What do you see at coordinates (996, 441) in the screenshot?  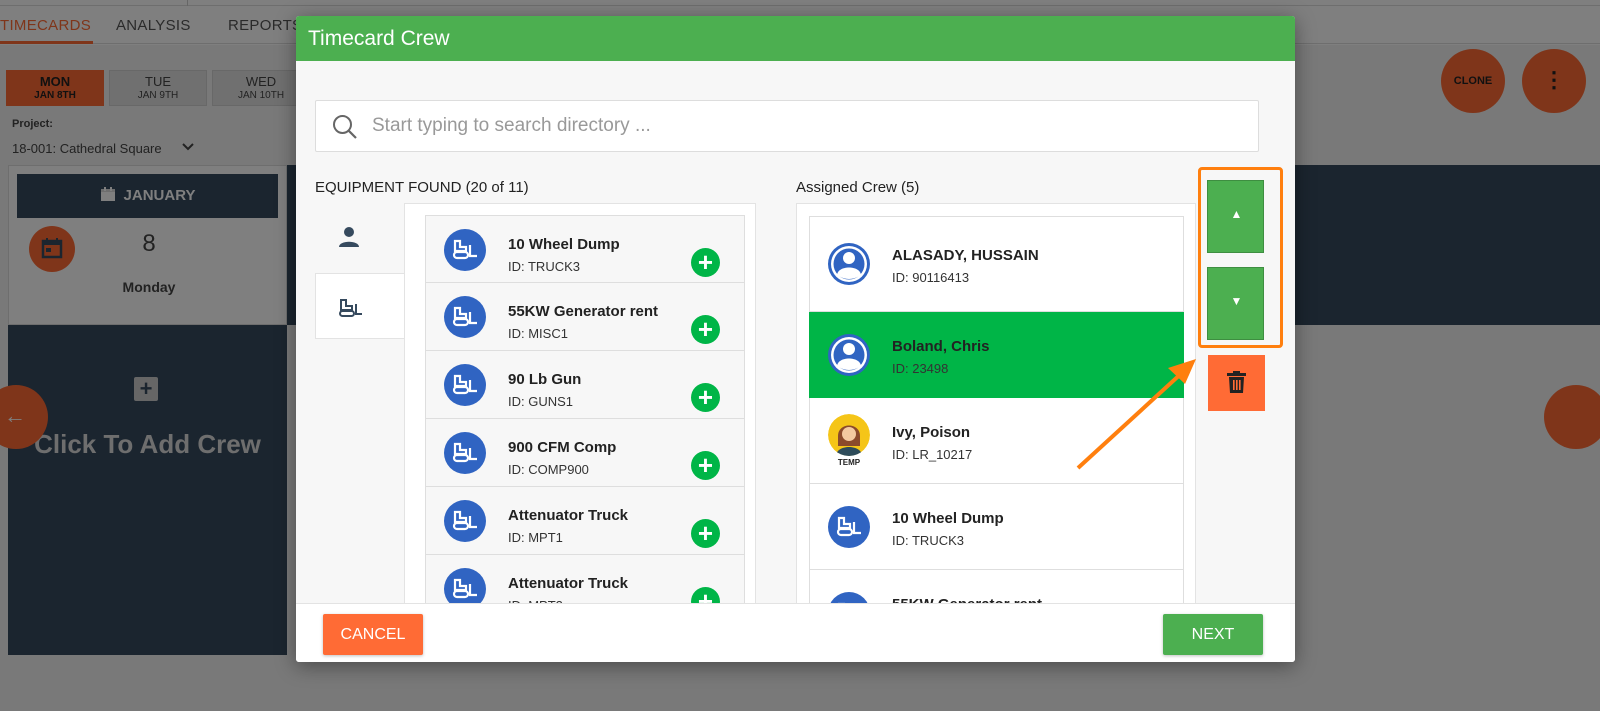 I see `assigned-crew-item: TEMP Ivy, Poison ID: LR_10217` at bounding box center [996, 441].